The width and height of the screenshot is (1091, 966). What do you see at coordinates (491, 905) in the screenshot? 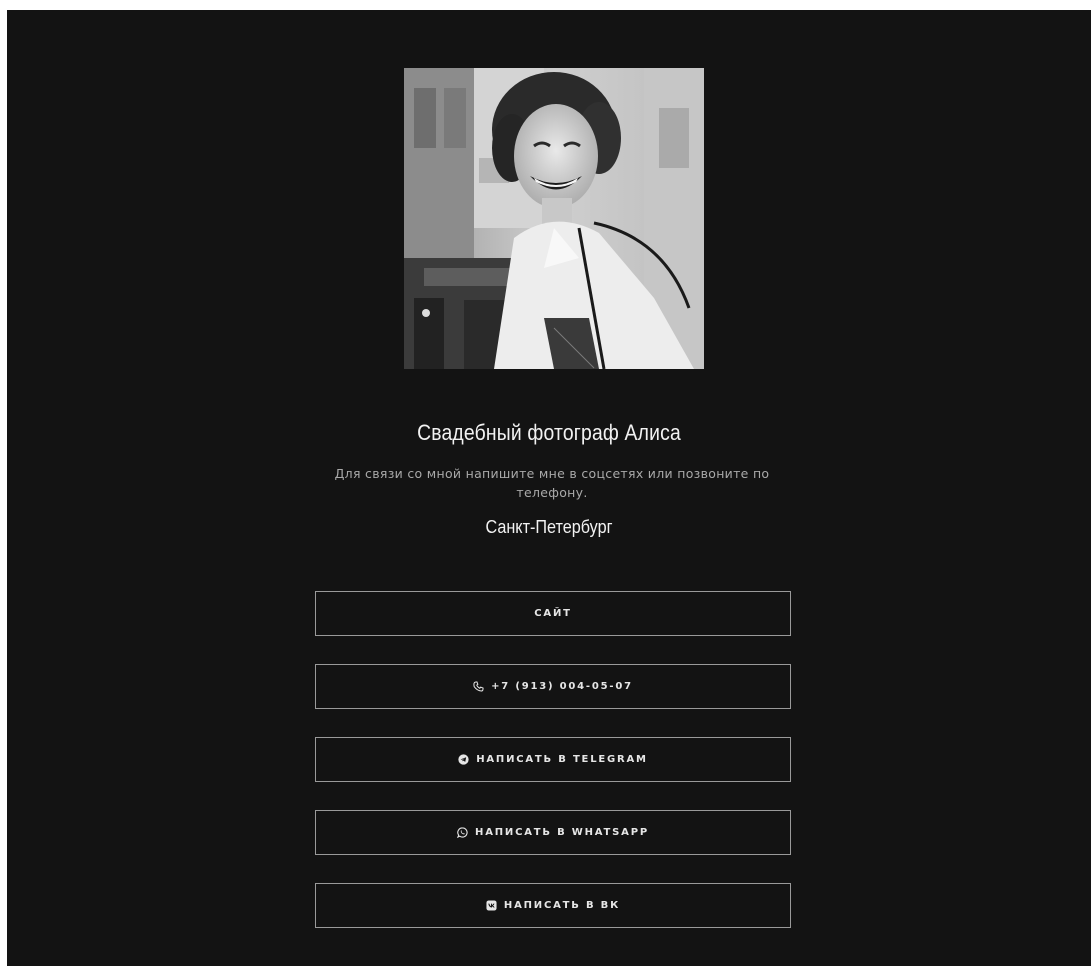
I see `vk-icon` at bounding box center [491, 905].